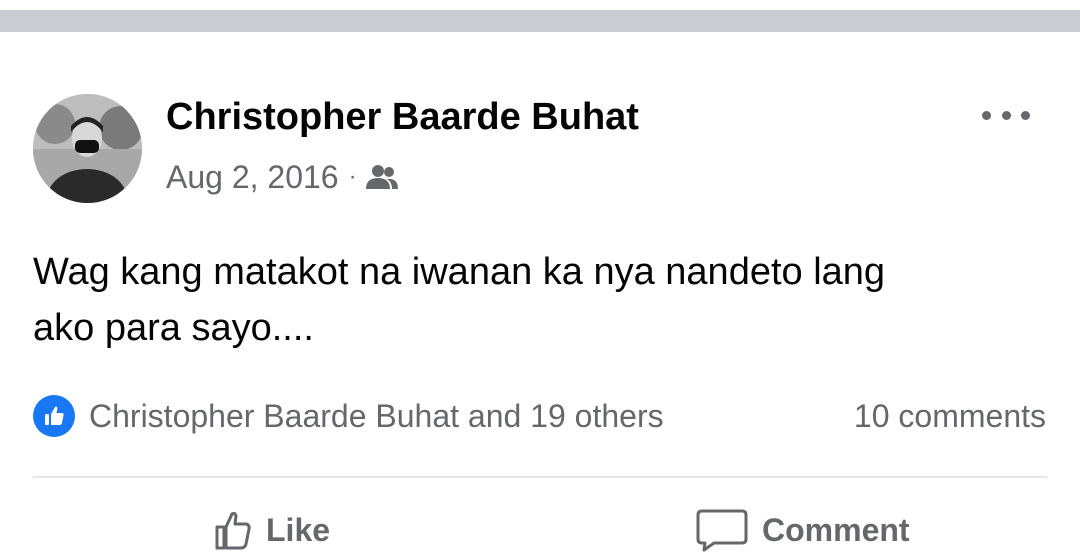 The height and width of the screenshot is (555, 1080). Describe the element at coordinates (54, 416) in the screenshot. I see `like-reaction-icon` at that location.